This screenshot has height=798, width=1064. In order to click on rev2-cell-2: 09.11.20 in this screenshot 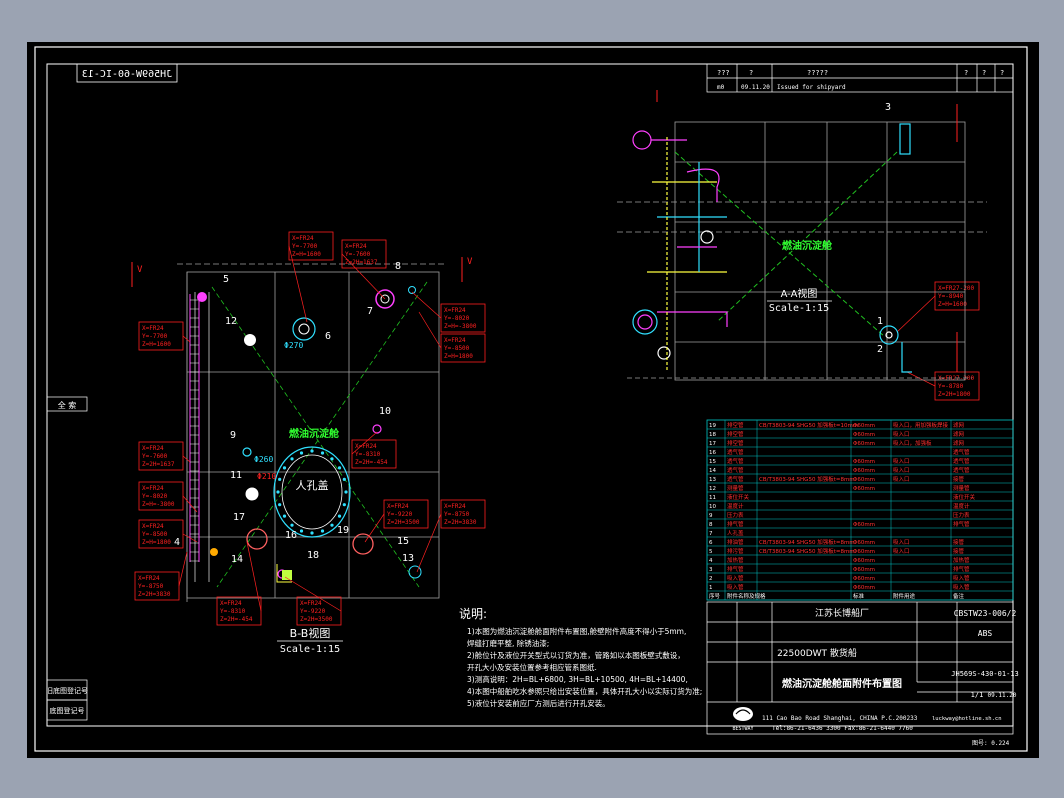, I will do `click(755, 87)`.